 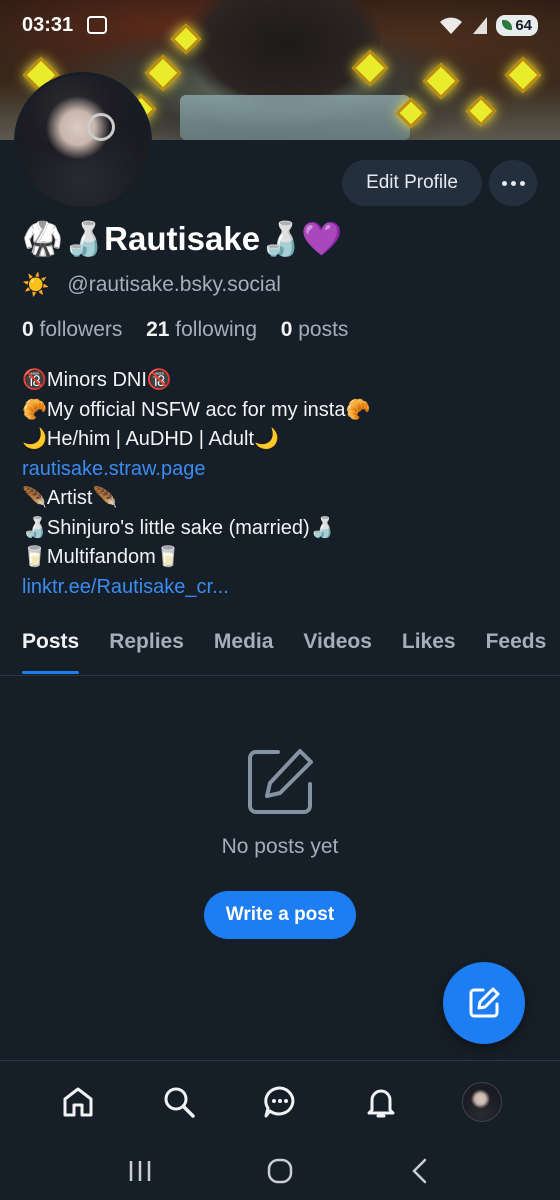 I want to click on followers-count: 0, so click(x=28, y=329).